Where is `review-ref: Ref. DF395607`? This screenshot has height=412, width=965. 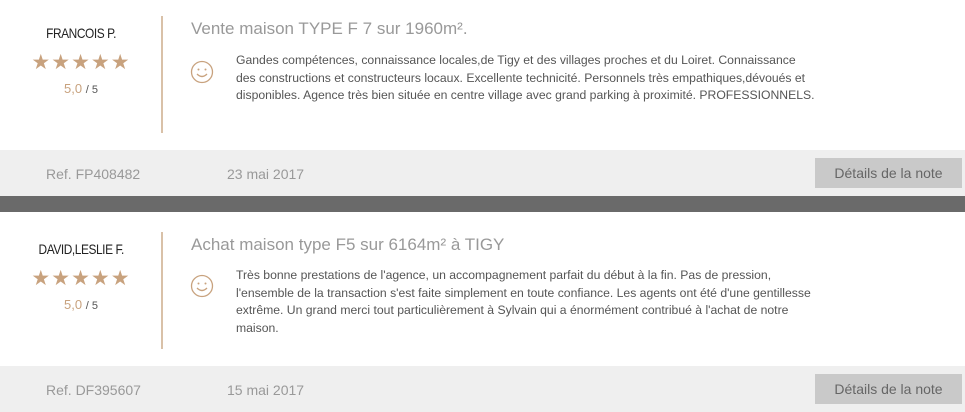
review-ref: Ref. DF395607 is located at coordinates (93, 390).